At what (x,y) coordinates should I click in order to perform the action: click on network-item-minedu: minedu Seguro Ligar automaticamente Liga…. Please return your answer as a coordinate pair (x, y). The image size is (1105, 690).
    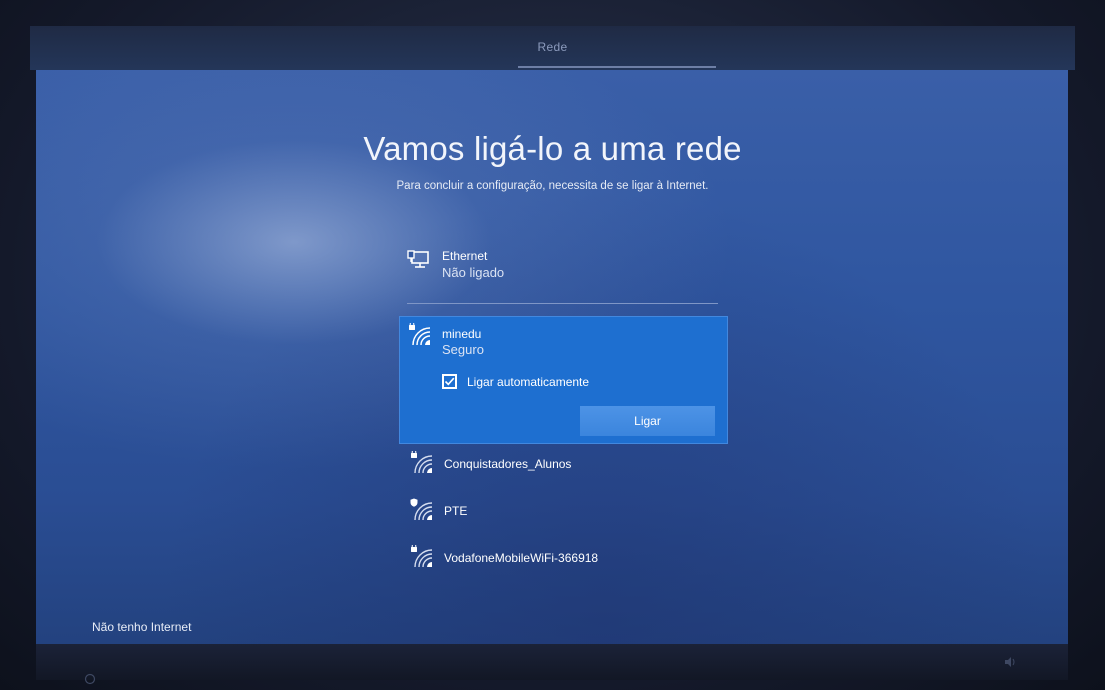
    Looking at the image, I should click on (563, 380).